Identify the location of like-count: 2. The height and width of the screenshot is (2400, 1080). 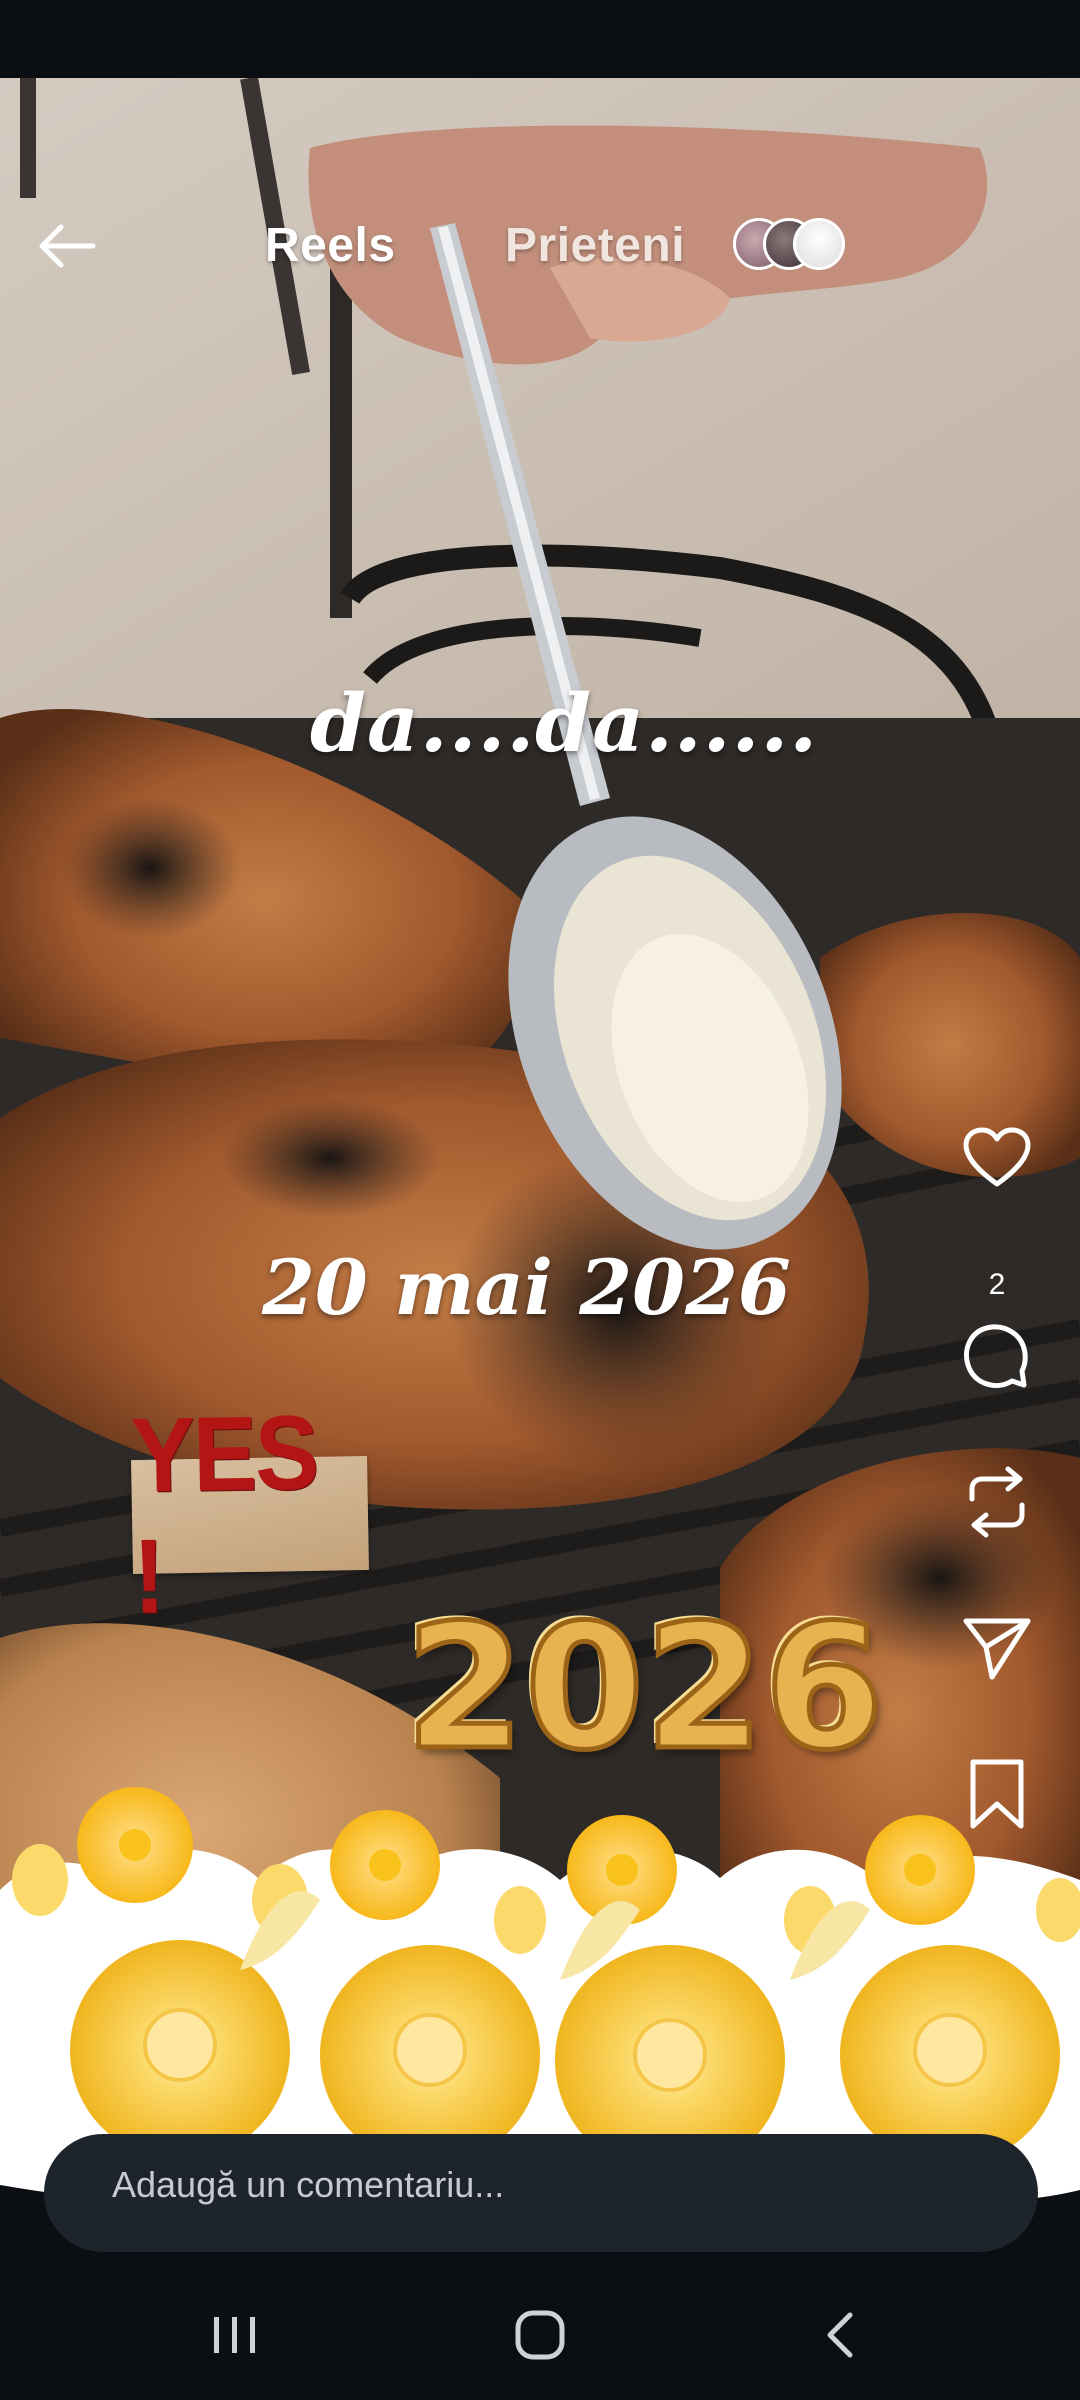
(997, 1284).